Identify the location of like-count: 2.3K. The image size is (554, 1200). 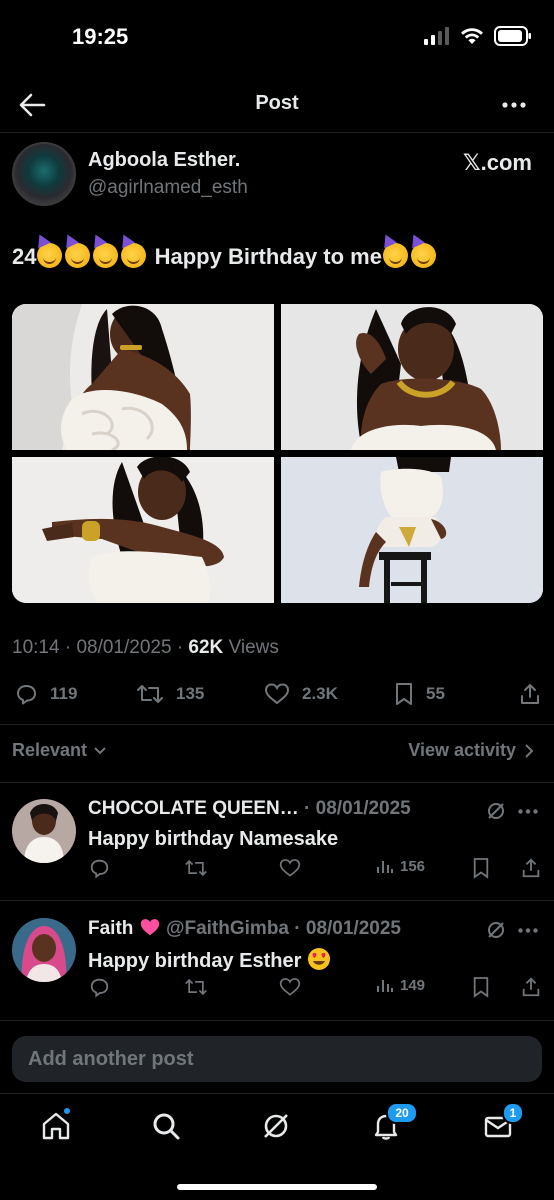
(320, 693).